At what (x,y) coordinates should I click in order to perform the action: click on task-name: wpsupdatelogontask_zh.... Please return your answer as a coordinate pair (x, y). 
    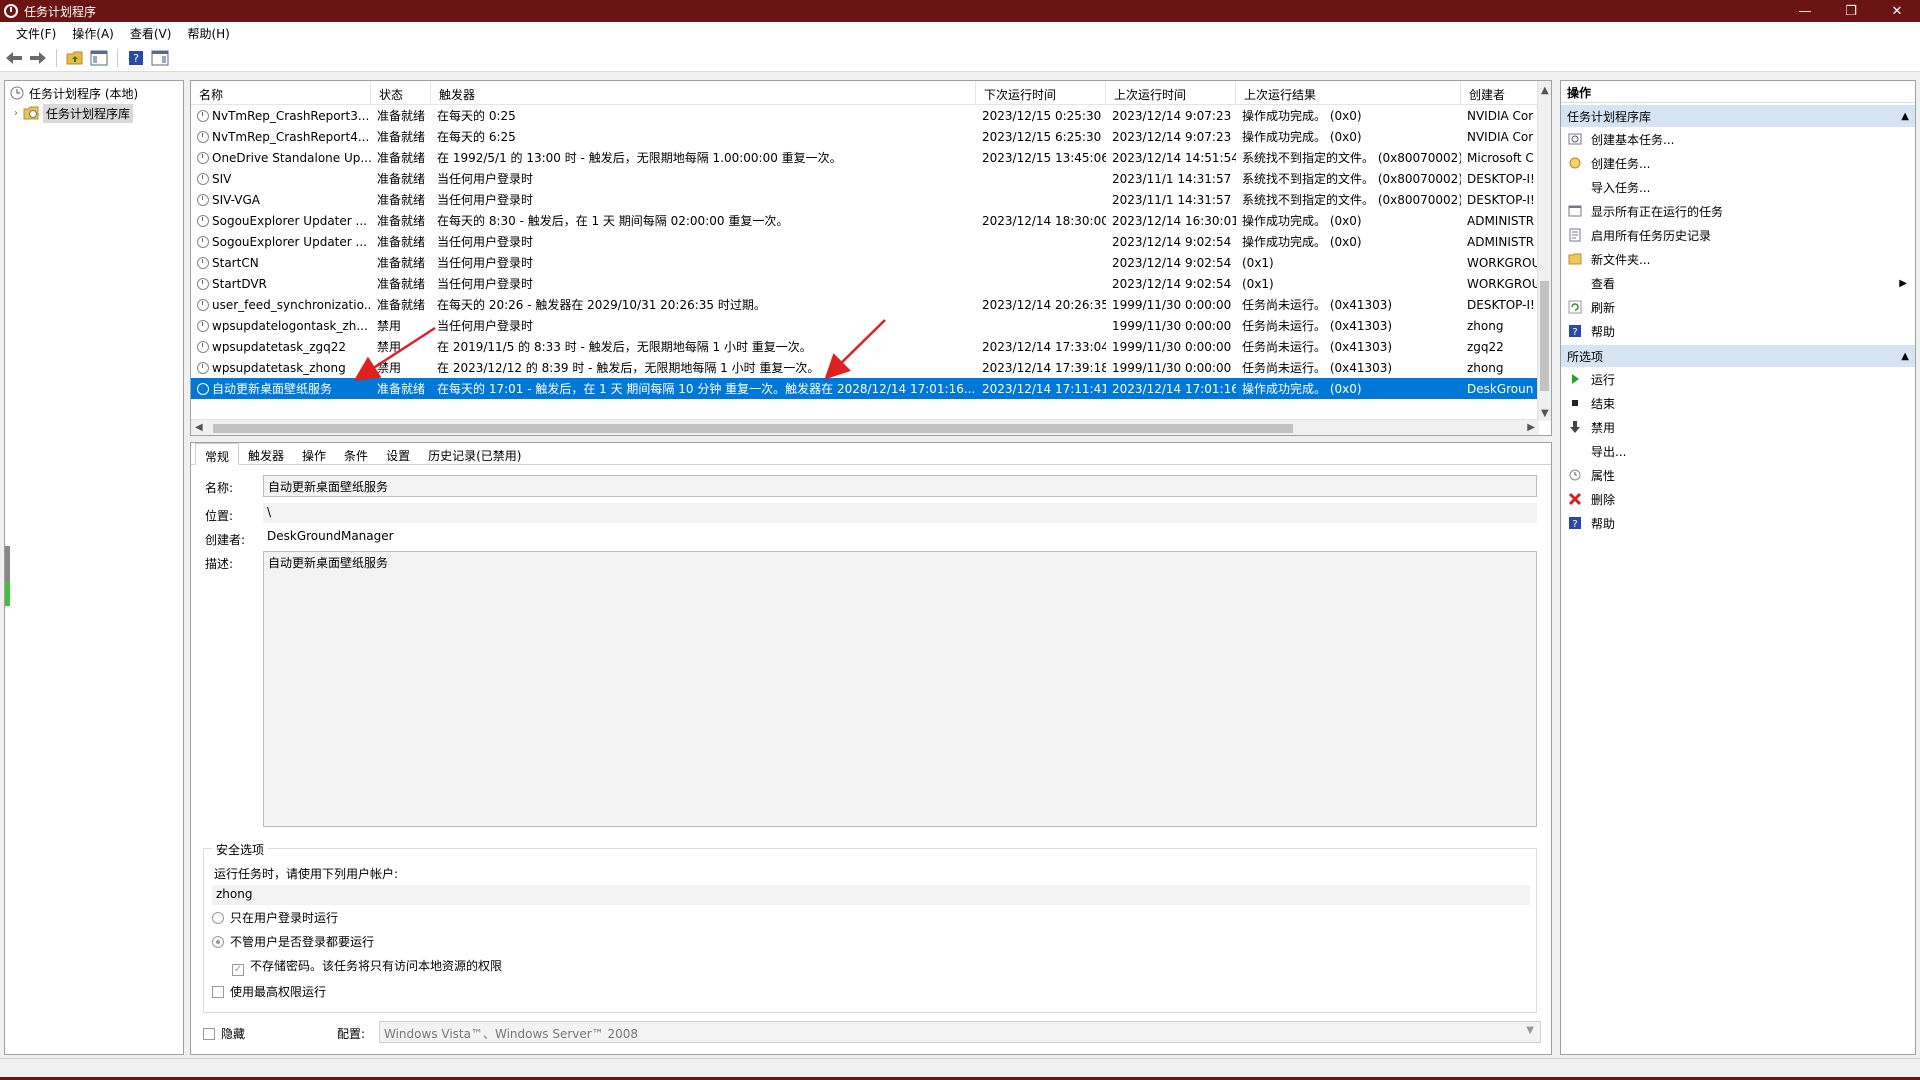
    Looking at the image, I should click on (290, 325).